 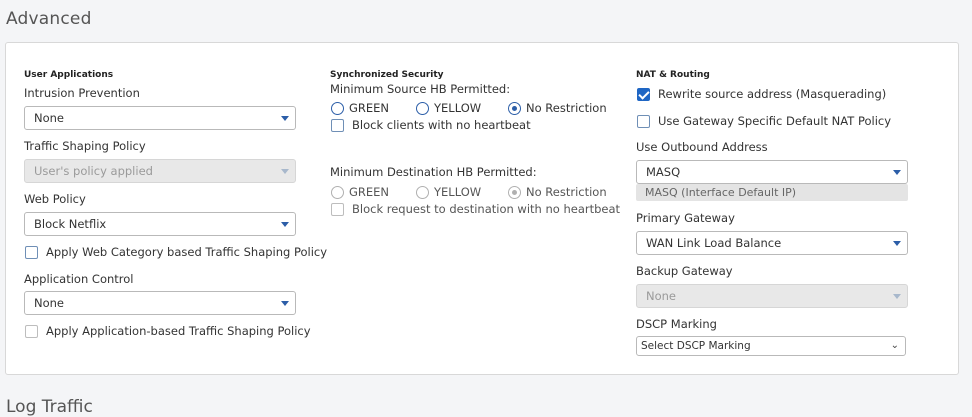 I want to click on gateway-nat-policy-checkbox, so click(x=643, y=121).